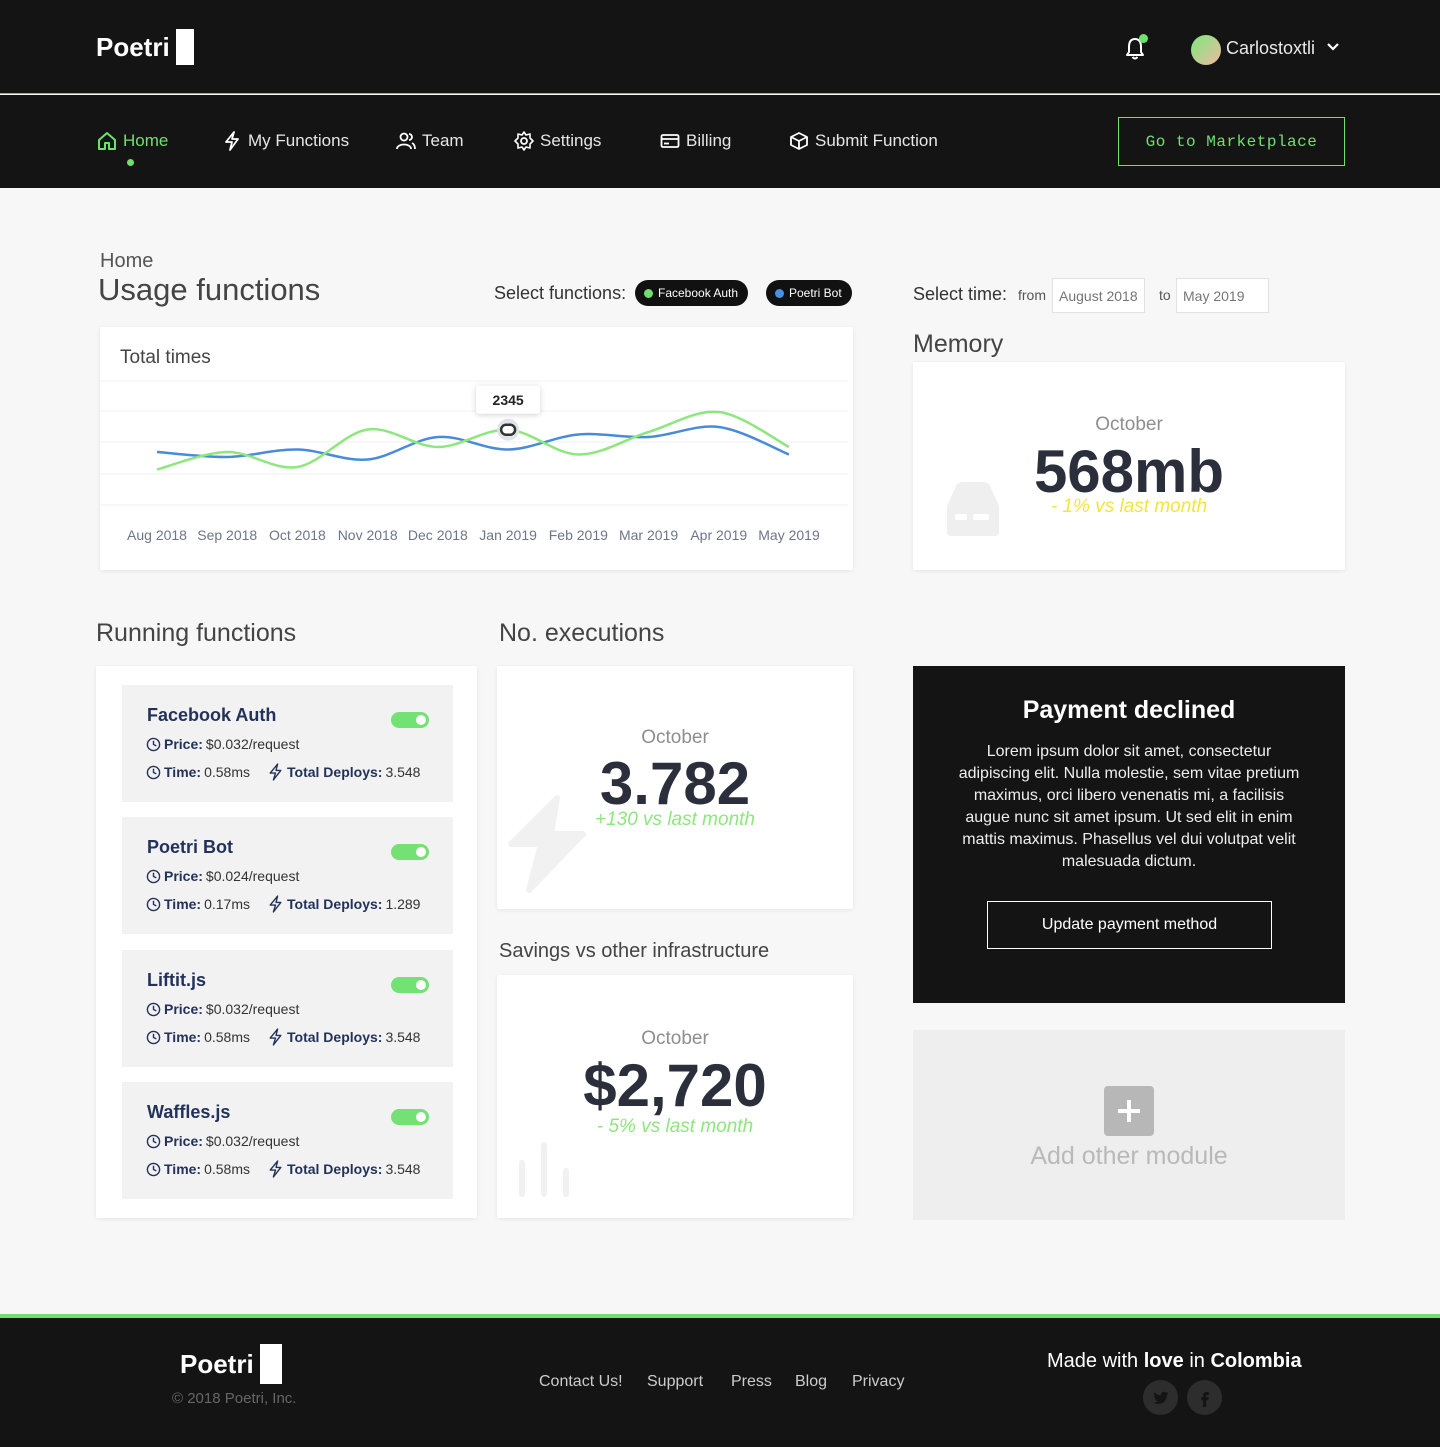 This screenshot has width=1440, height=1447. I want to click on function-price: Price: $0.032/request, so click(222, 1141).